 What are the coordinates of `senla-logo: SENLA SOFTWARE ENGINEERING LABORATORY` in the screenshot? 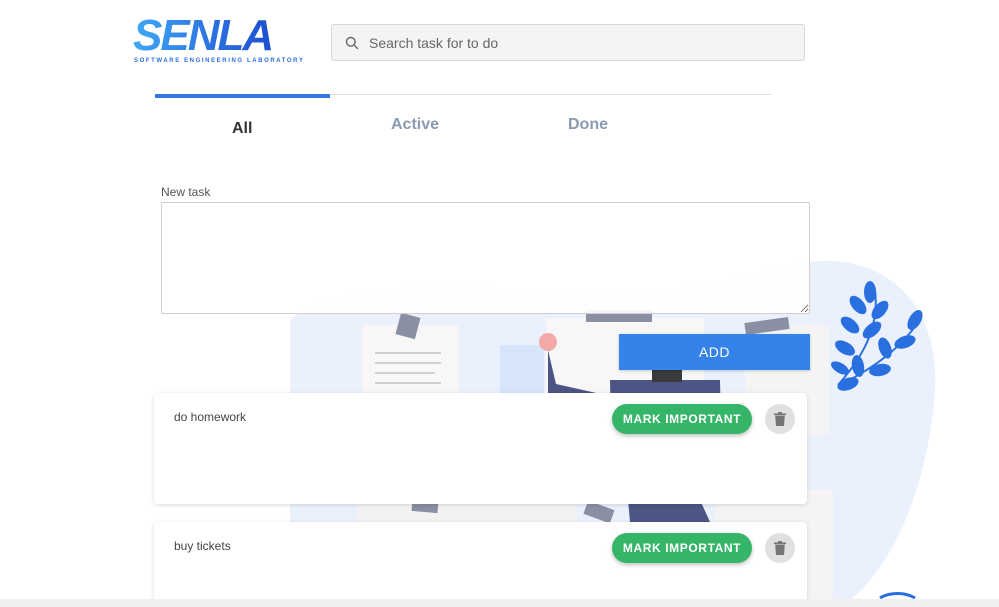 It's located at (222, 40).